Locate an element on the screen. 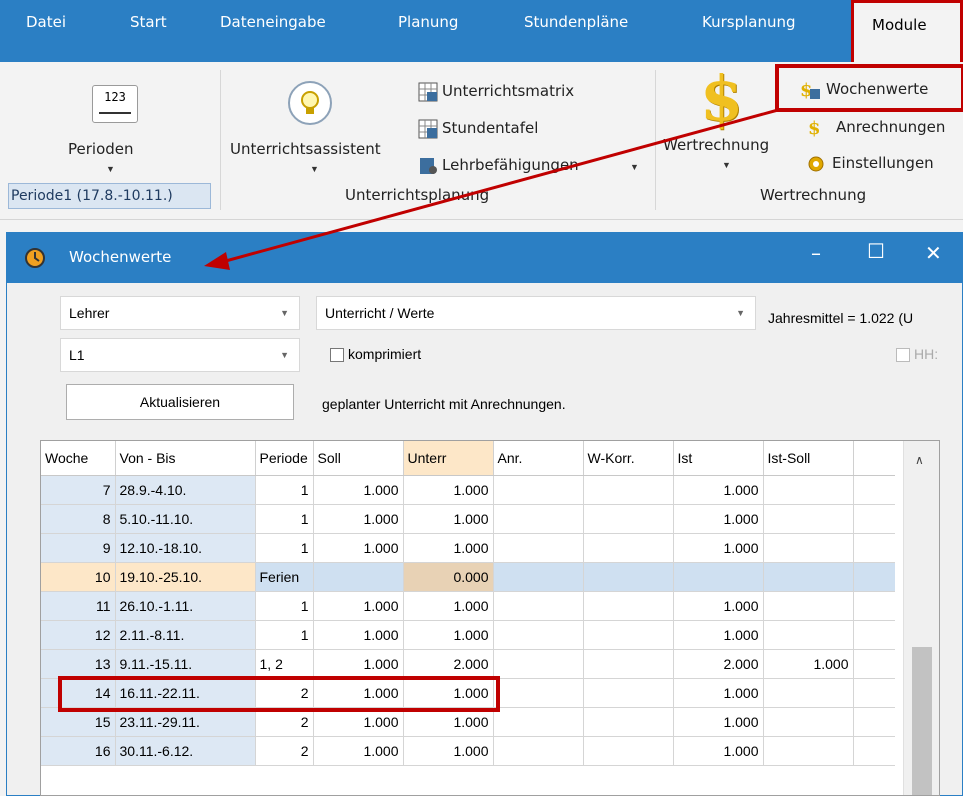  unterrichtsassistent-button: Unterrichtsassistent is located at coordinates (305, 149).